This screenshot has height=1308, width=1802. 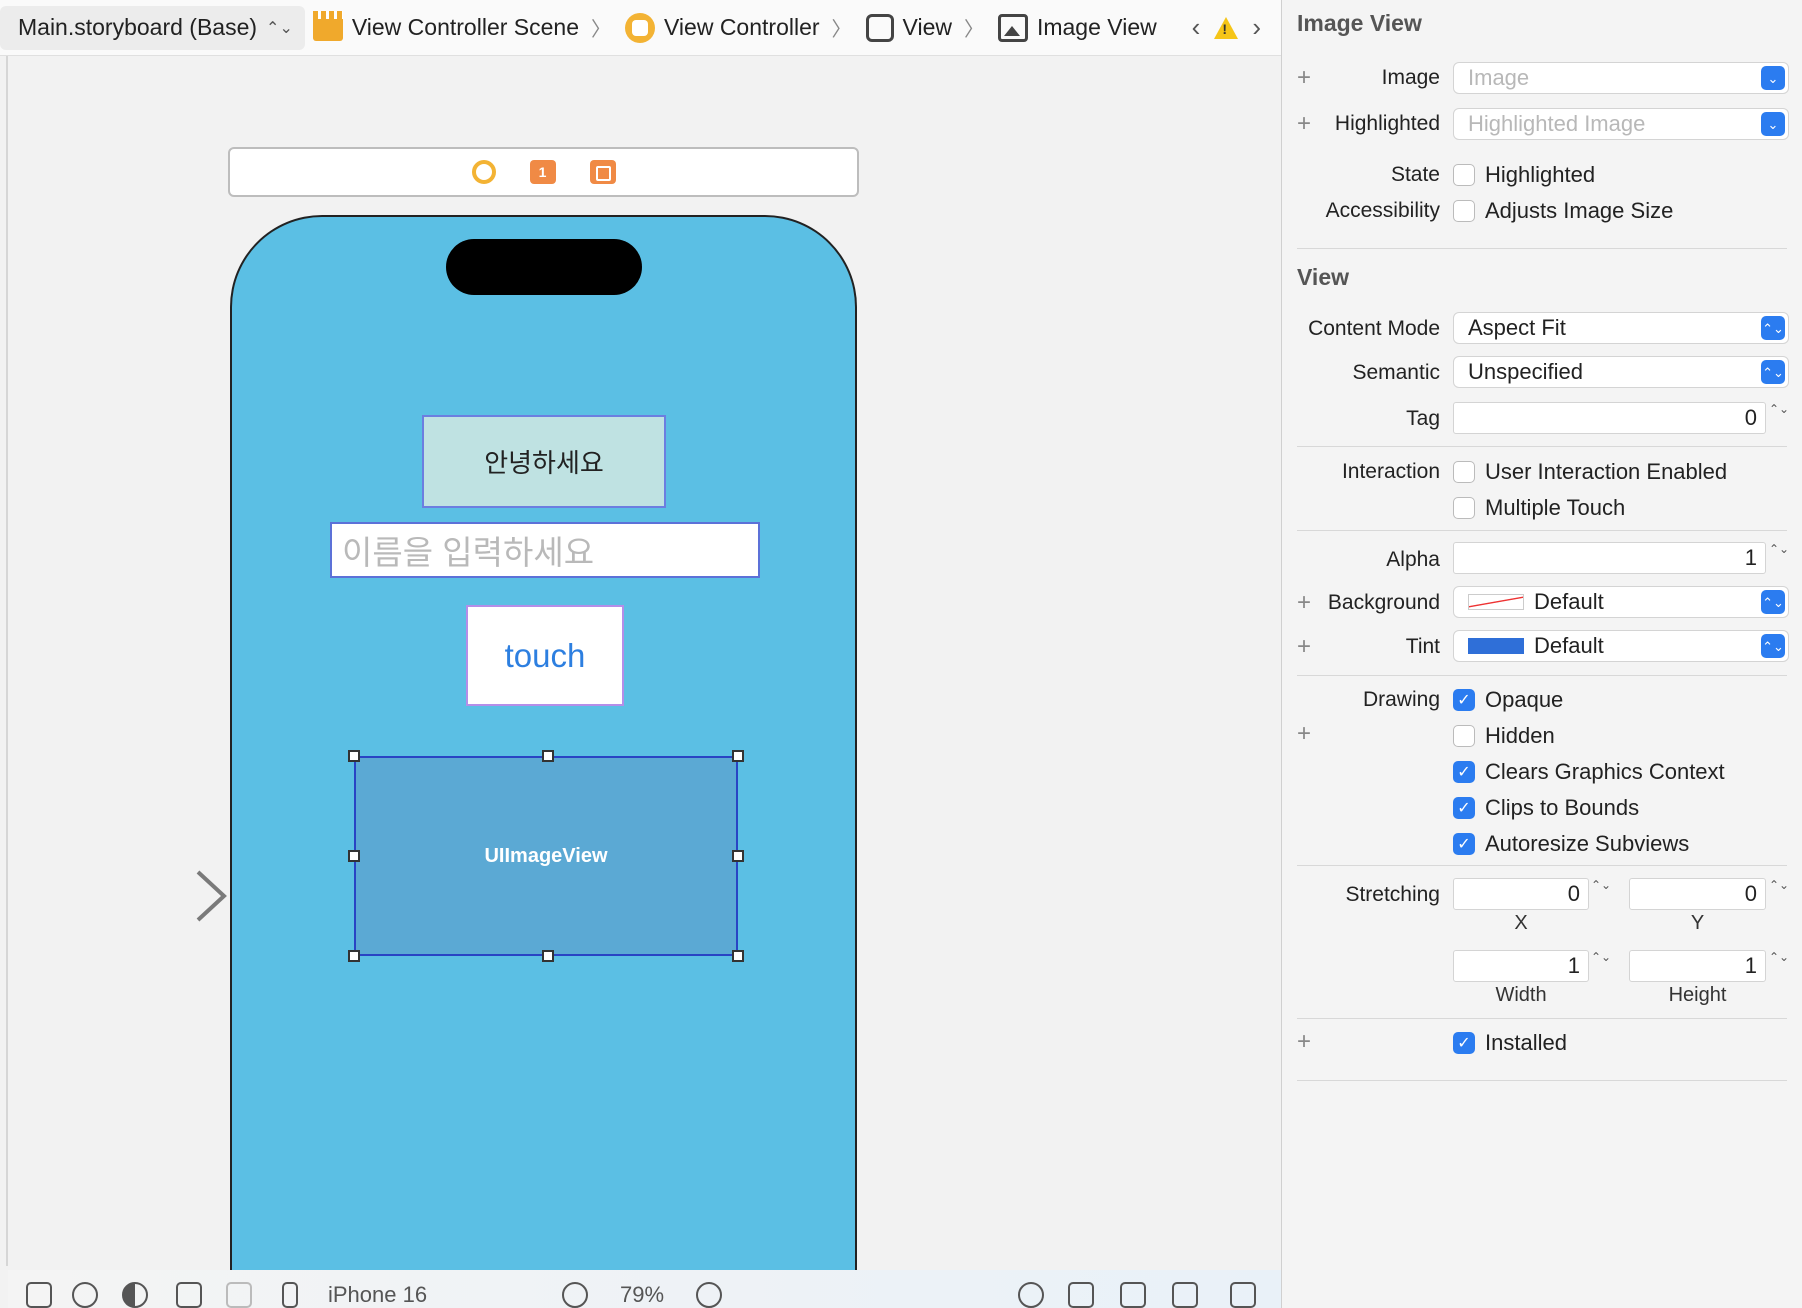 What do you see at coordinates (1517, 327) in the screenshot?
I see `content-mode-value: Aspect Fit` at bounding box center [1517, 327].